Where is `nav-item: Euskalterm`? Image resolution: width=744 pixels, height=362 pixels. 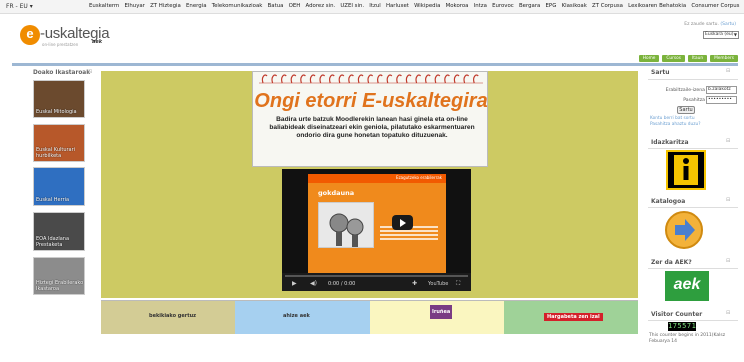
nav-item: Euskalterm is located at coordinates (104, 6).